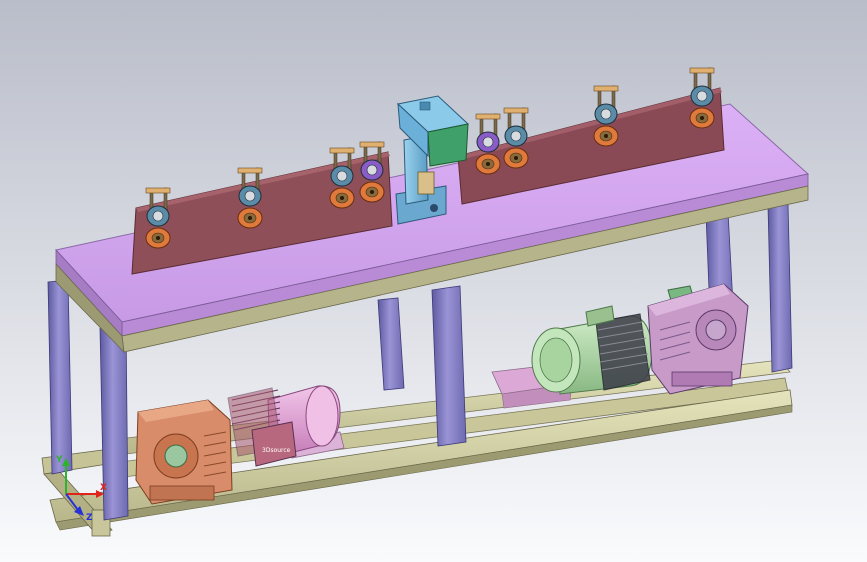 The width and height of the screenshot is (867, 562). I want to click on leg-front-right, so click(780, 288).